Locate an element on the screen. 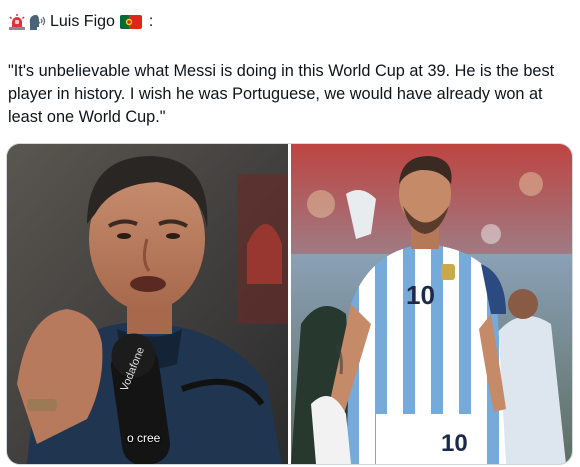 The image size is (580, 467). post-header: Luis Figo : is located at coordinates (80, 22).